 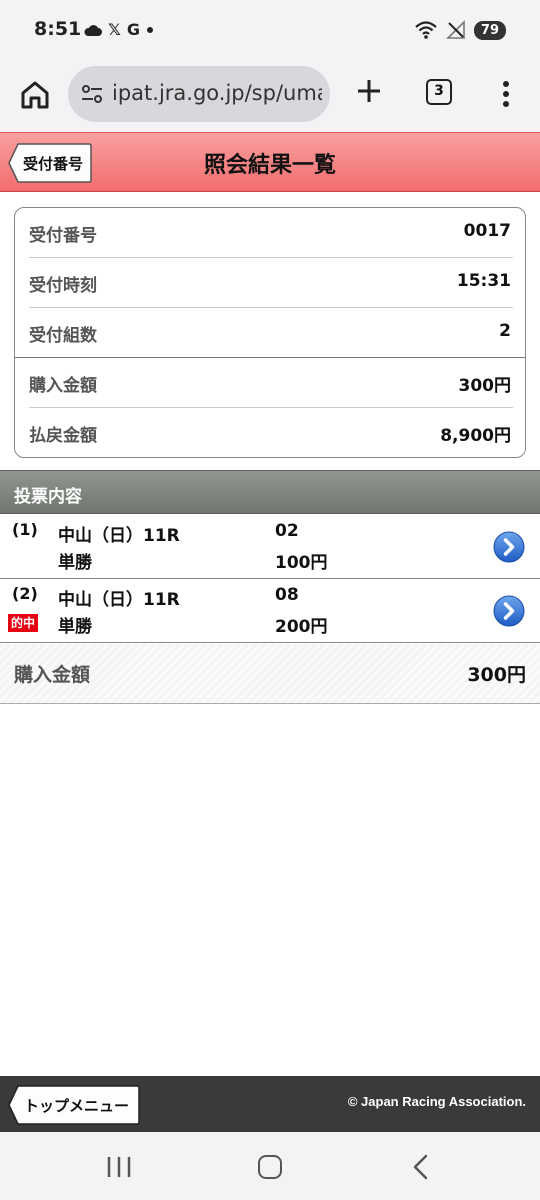 I want to click on total-value: 300円, so click(x=496, y=675).